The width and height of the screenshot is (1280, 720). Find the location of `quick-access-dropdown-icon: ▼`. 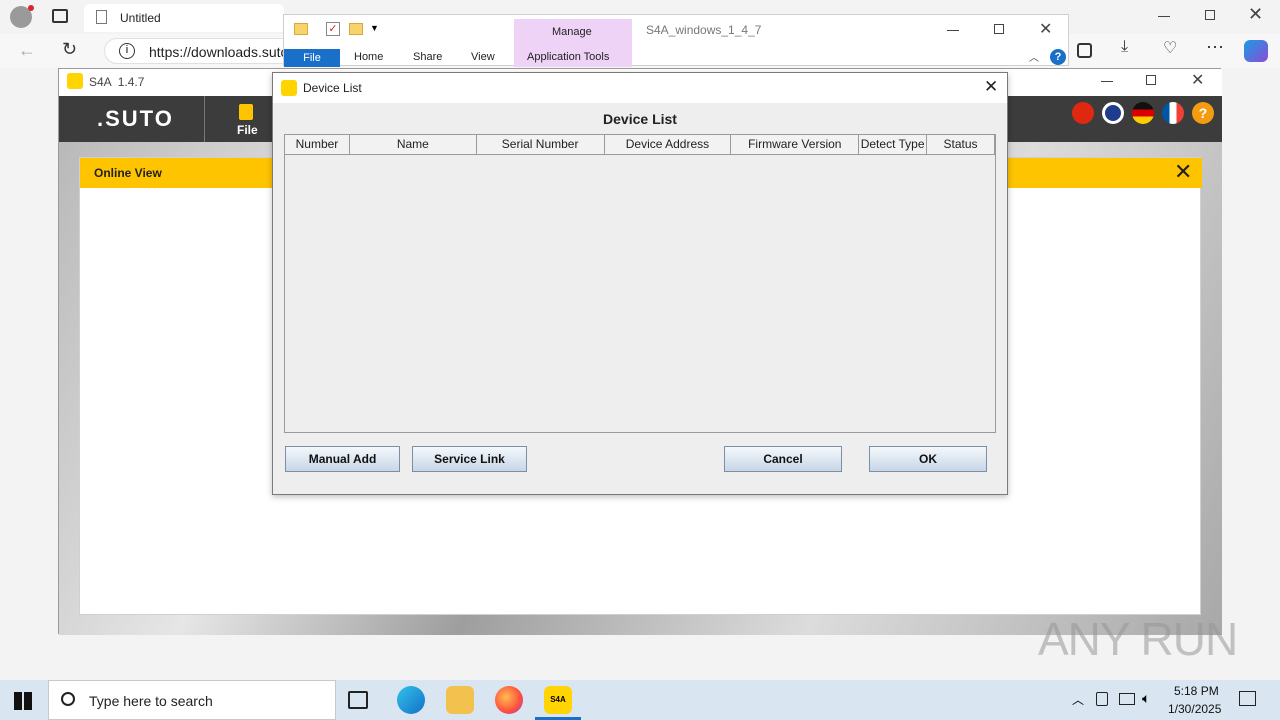

quick-access-dropdown-icon: ▼ is located at coordinates (374, 28).